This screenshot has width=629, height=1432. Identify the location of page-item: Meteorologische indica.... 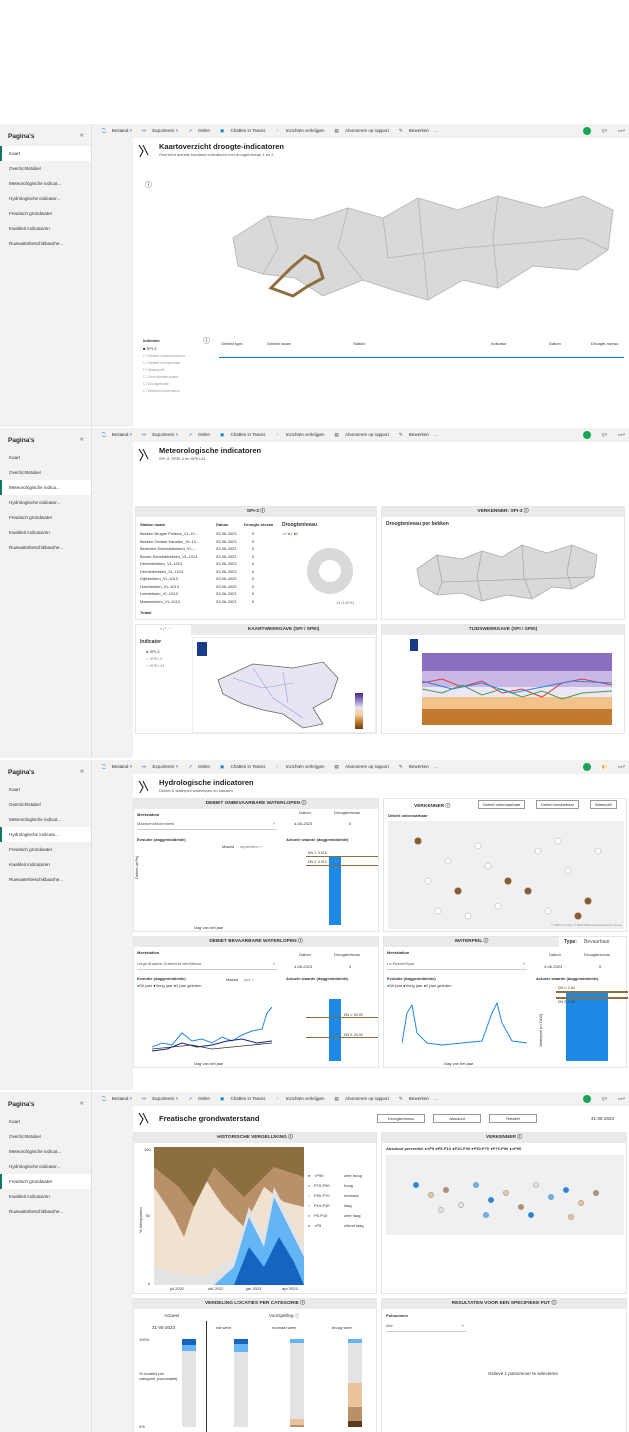
(45, 487).